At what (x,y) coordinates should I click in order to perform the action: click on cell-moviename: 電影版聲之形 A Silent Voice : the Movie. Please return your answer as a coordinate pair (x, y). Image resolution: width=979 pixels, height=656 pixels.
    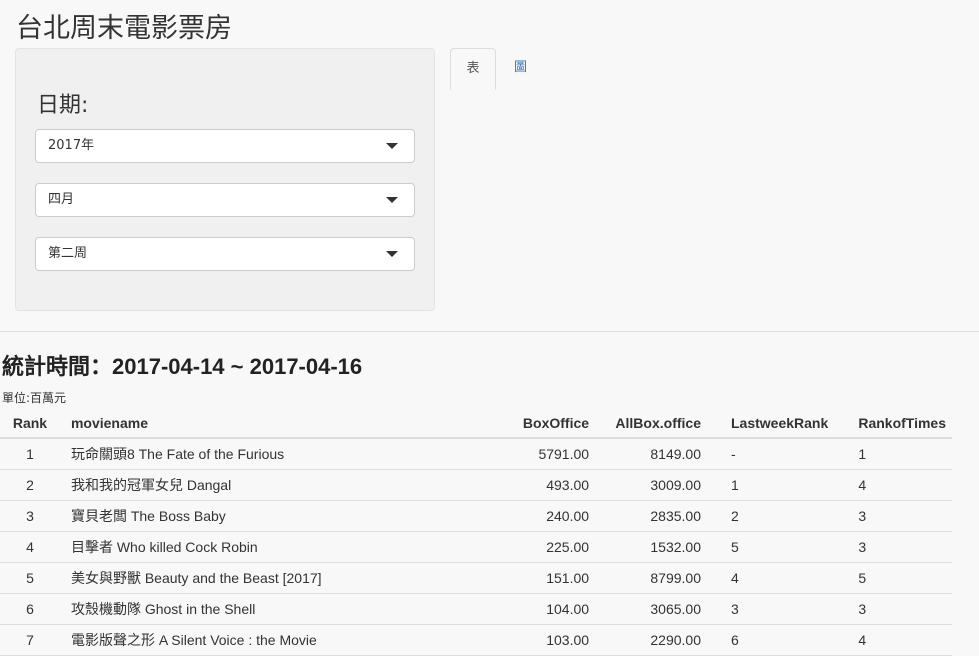
    Looking at the image, I should click on (259, 640).